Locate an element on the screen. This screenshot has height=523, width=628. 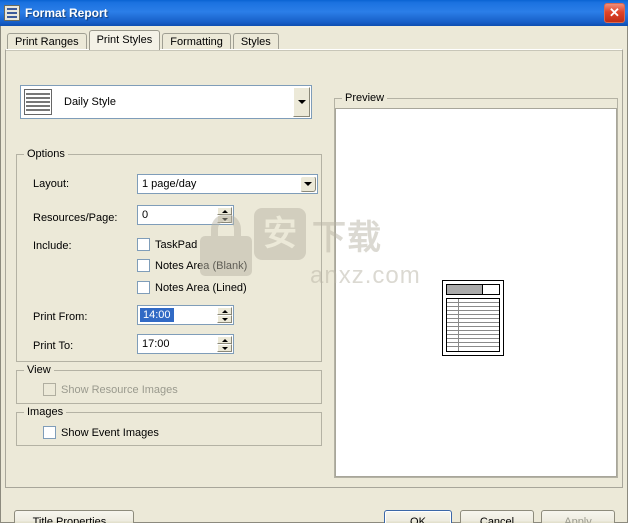
print-style-value: Daily Style is located at coordinates (90, 102).